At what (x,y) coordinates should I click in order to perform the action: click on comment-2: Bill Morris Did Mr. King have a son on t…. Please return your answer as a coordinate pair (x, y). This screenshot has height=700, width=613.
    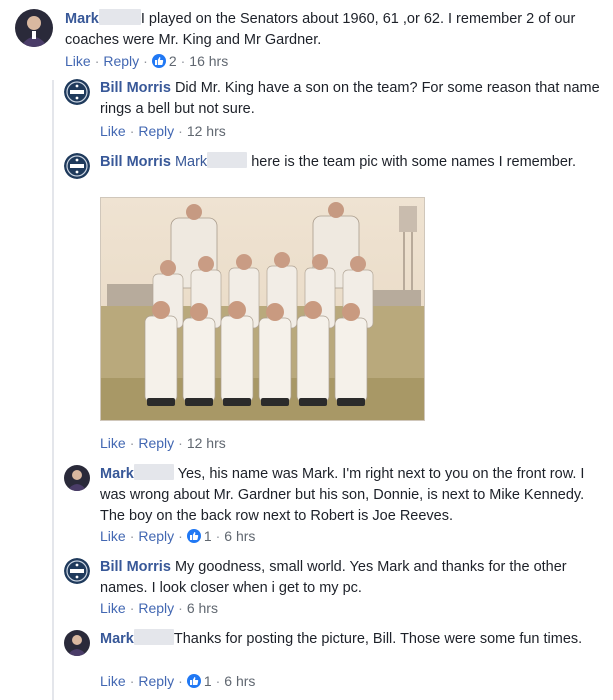
    Looking at the image, I should click on (350, 99).